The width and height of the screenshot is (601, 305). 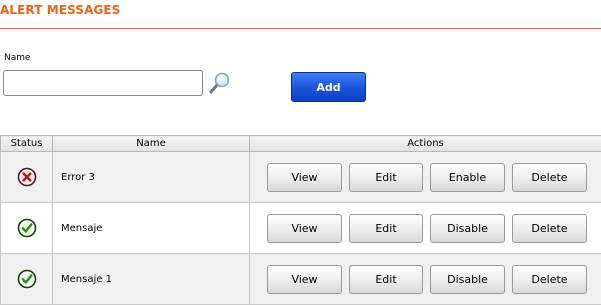 I want to click on error-x-icon, so click(x=26, y=177).